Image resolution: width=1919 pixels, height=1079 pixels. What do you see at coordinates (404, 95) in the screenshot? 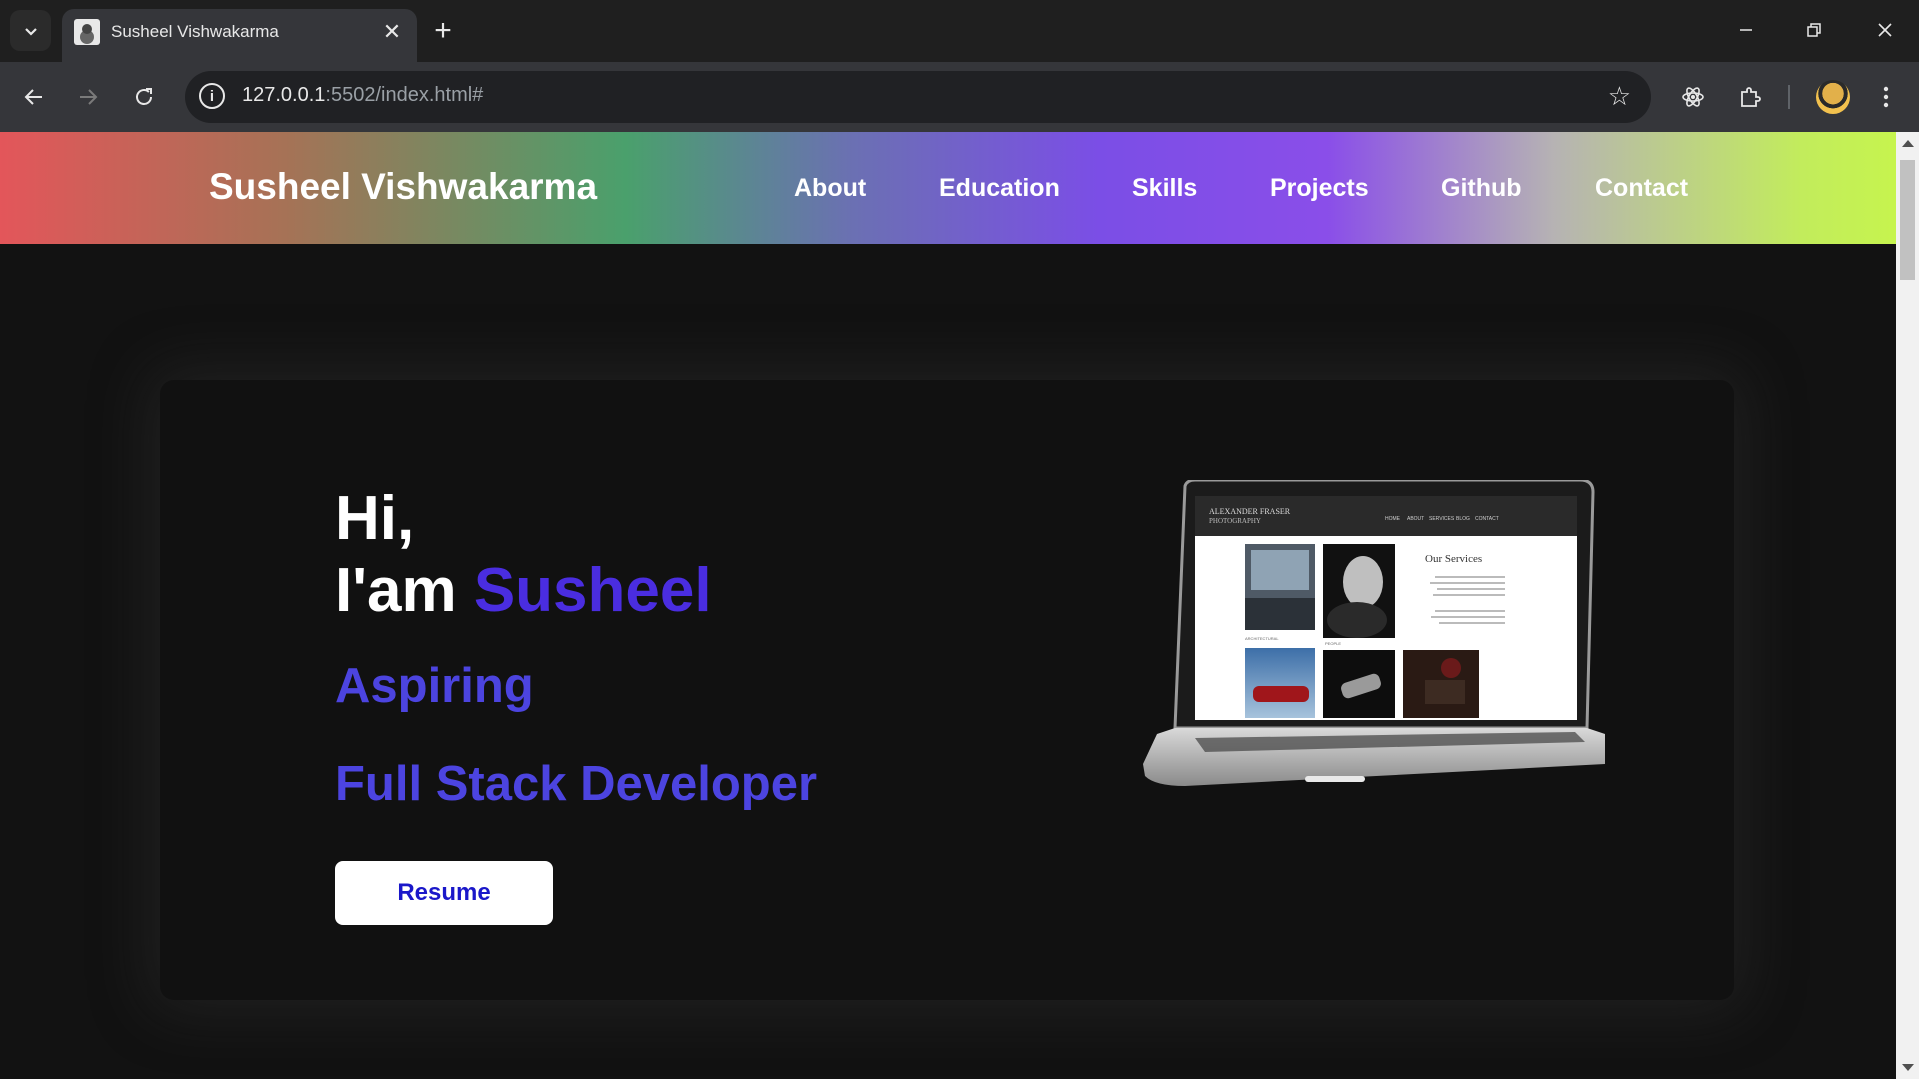
I see `url-path: :5502/index.html#` at bounding box center [404, 95].